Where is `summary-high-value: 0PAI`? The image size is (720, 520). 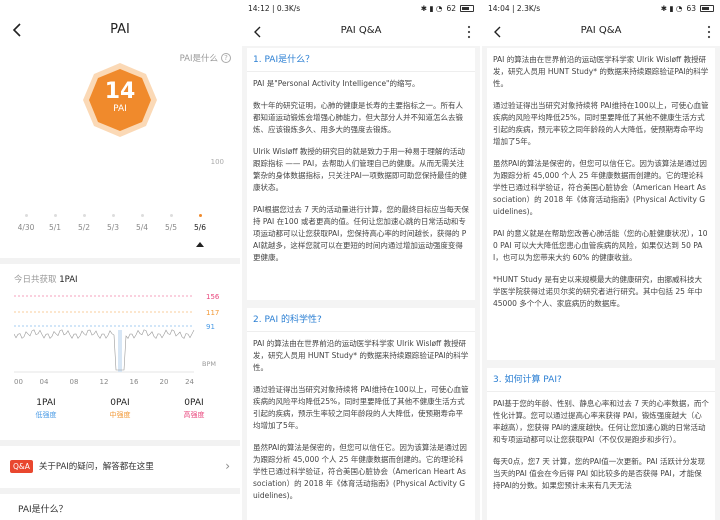
summary-high-value: 0PAI is located at coordinates (194, 403).